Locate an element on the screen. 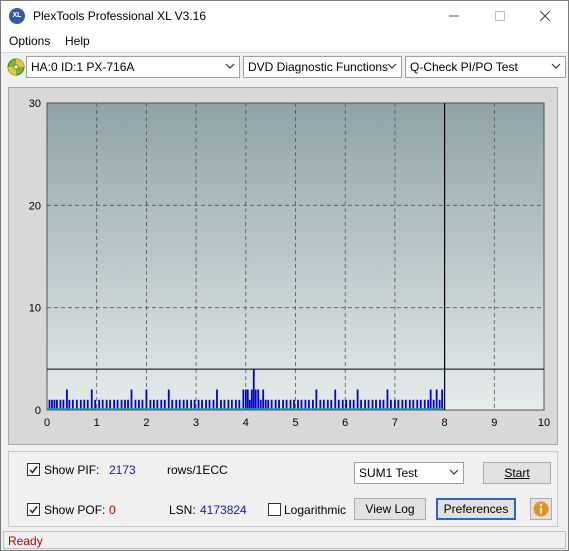 Image resolution: width=569 pixels, height=551 pixels. status-text: Ready is located at coordinates (25, 541).